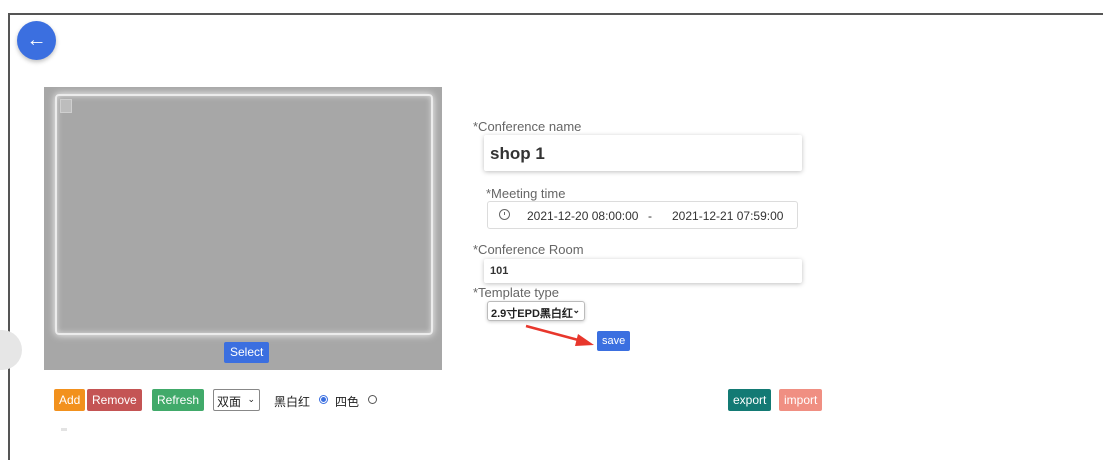 The height and width of the screenshot is (460, 1103). What do you see at coordinates (527, 126) in the screenshot?
I see `conference-name-label: *Conference name` at bounding box center [527, 126].